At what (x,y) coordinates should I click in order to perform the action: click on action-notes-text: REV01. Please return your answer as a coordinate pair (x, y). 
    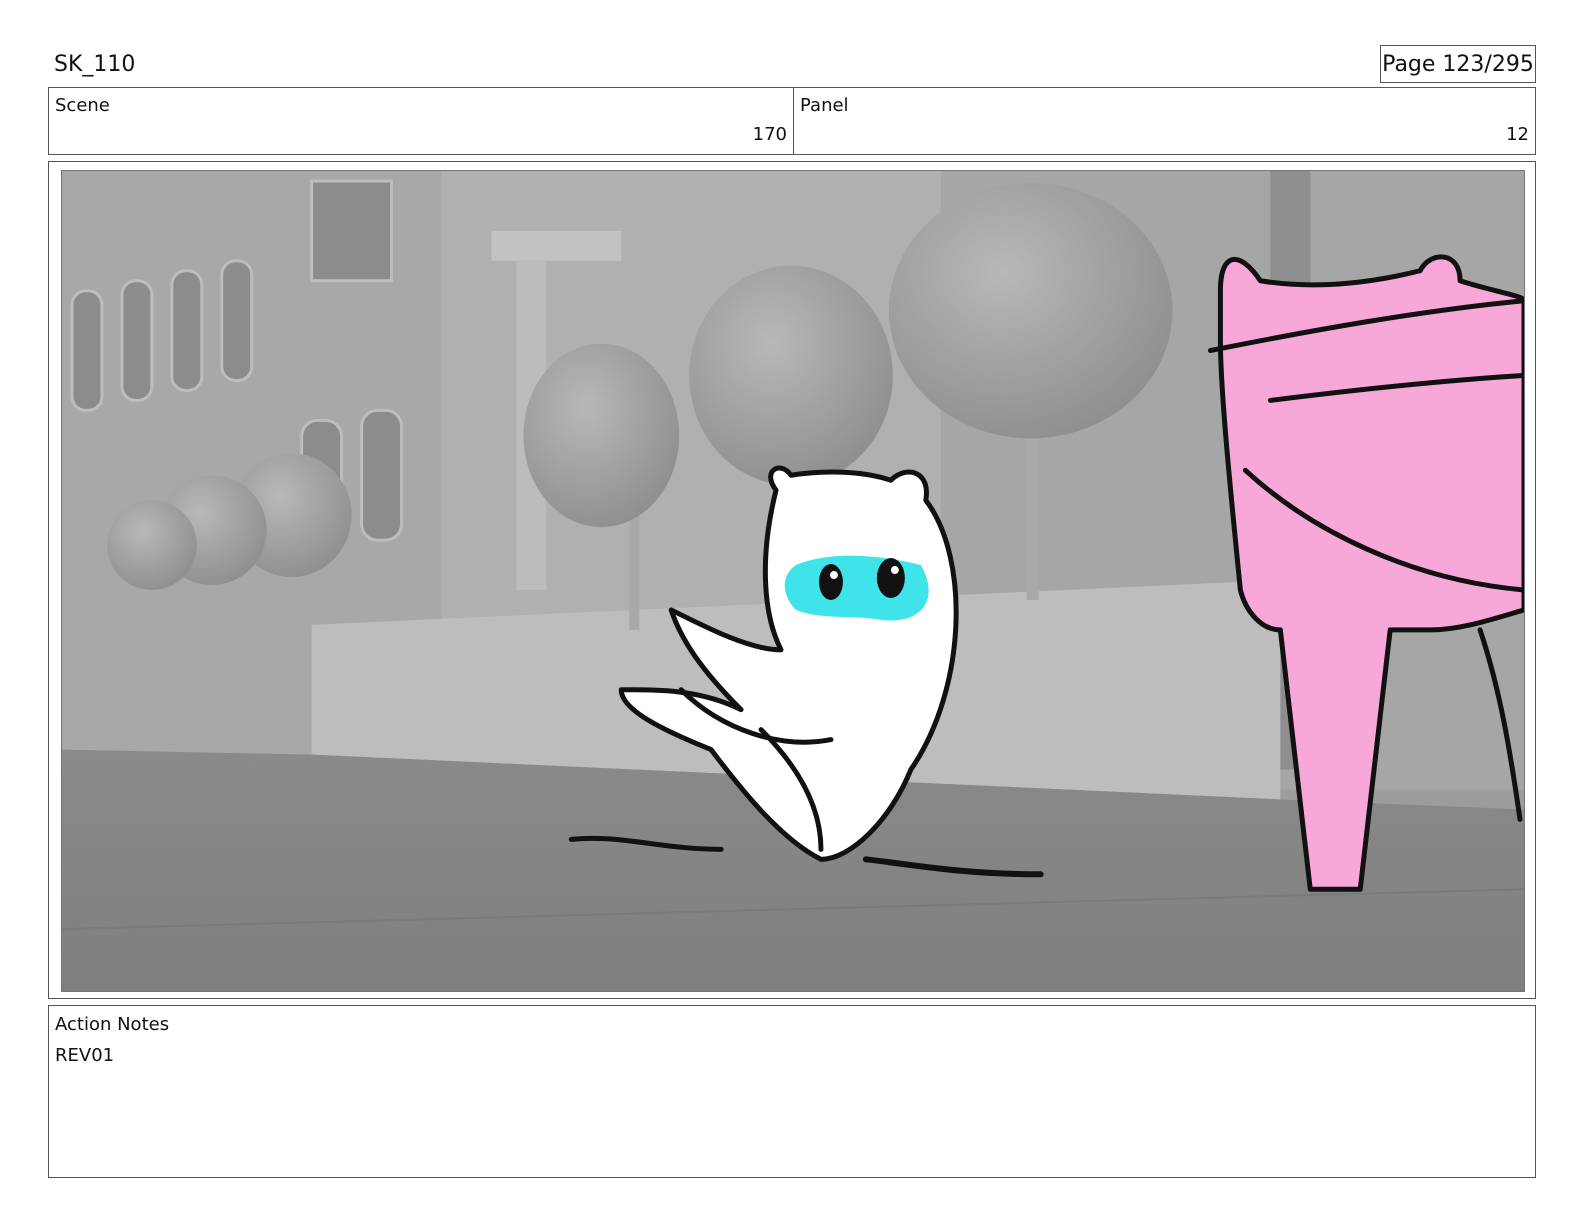
    Looking at the image, I should click on (85, 1055).